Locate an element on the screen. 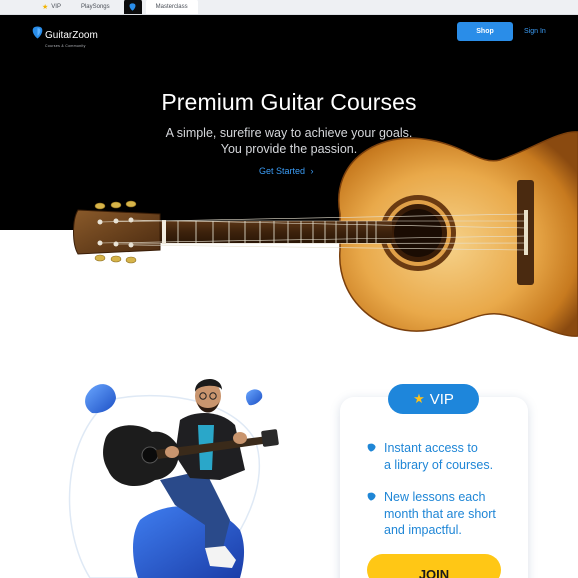  tab-guitarzoom-home is located at coordinates (132, 7).